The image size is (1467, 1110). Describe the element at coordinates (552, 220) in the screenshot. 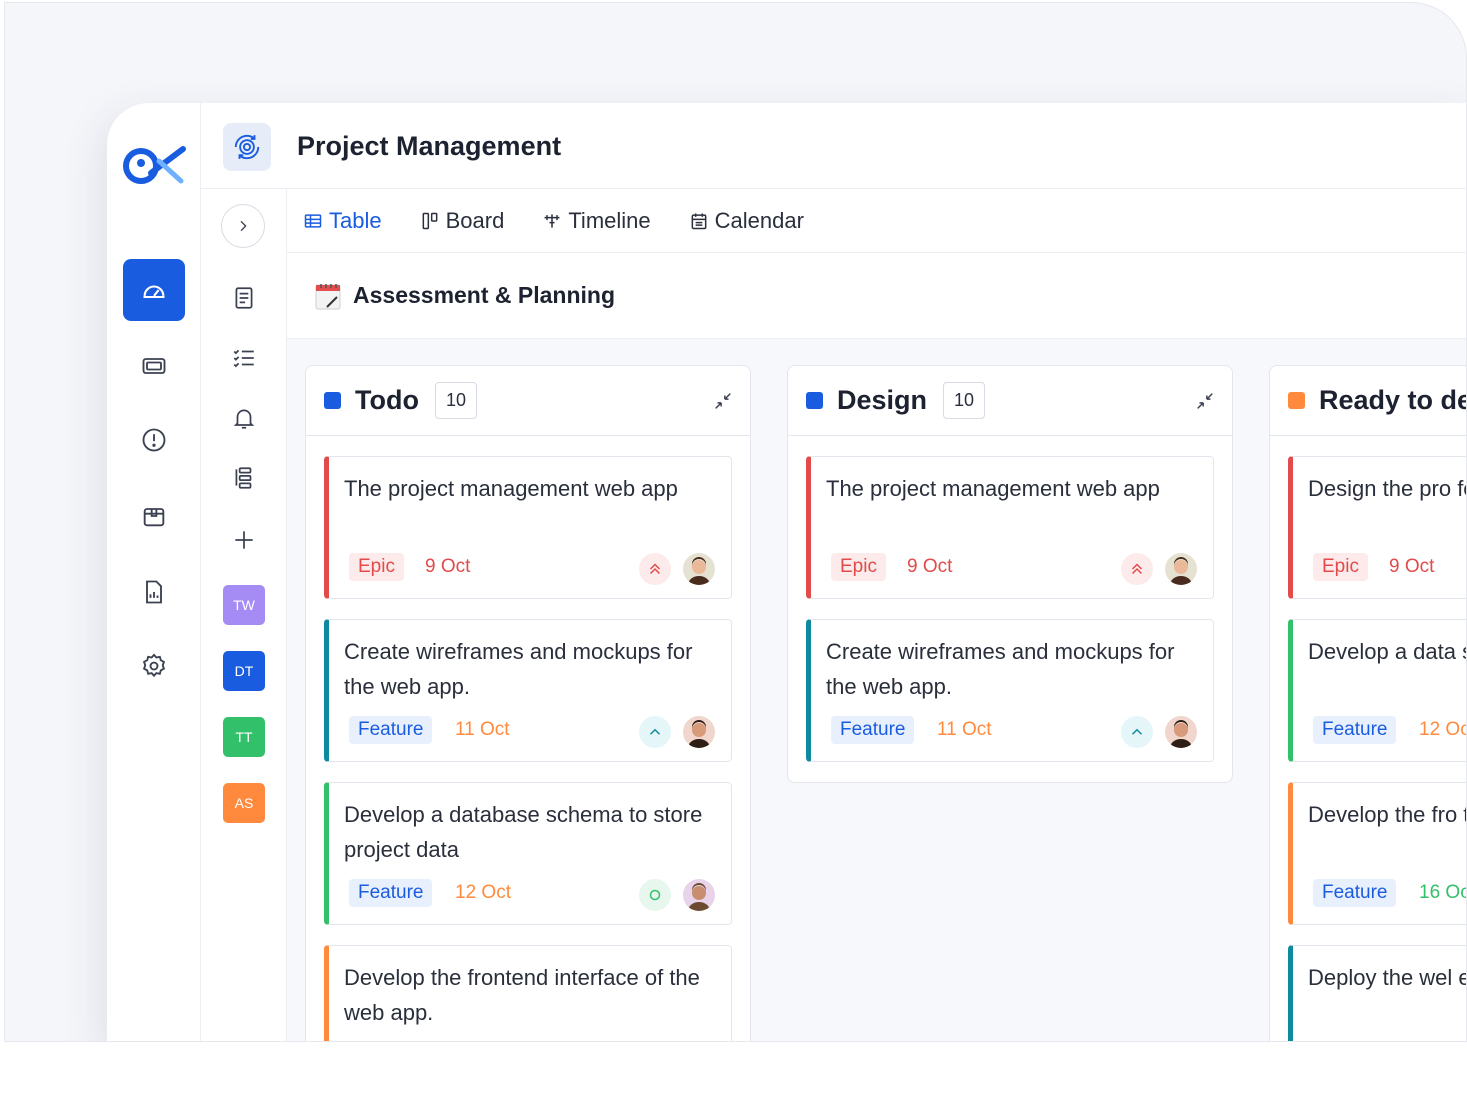

I see `timeline-icon` at that location.